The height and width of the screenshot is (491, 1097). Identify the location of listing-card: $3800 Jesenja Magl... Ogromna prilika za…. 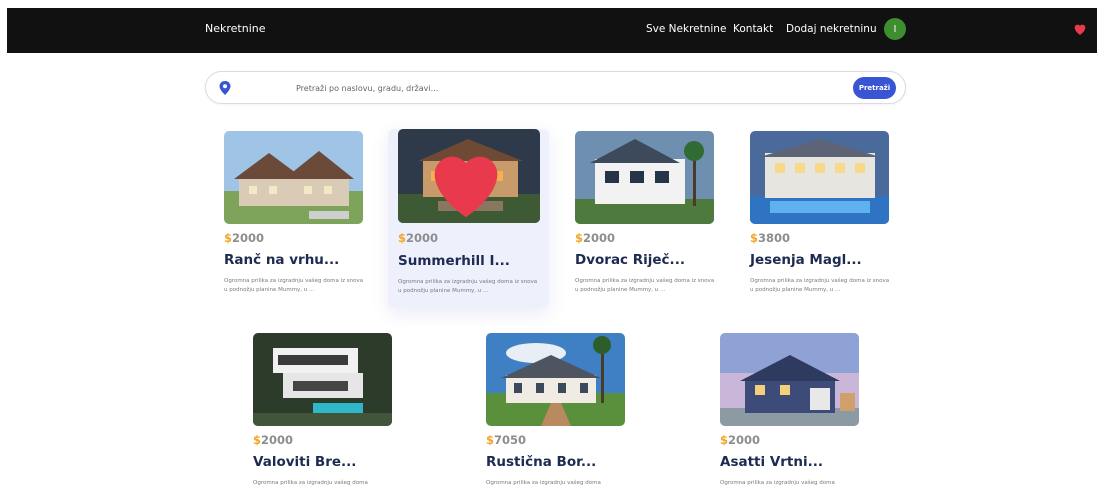
(816, 216).